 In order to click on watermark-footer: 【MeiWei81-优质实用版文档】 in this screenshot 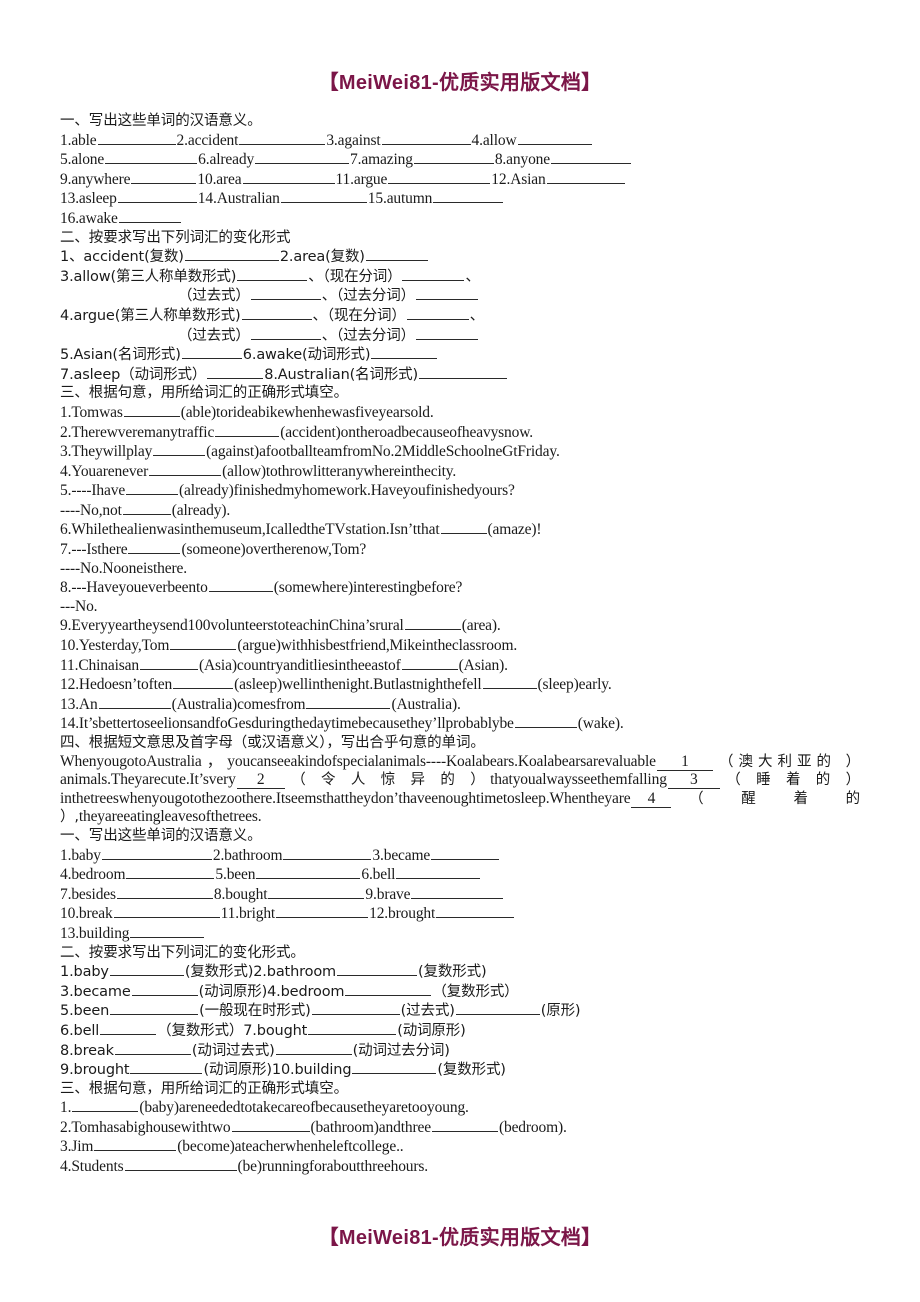, I will do `click(460, 1238)`.